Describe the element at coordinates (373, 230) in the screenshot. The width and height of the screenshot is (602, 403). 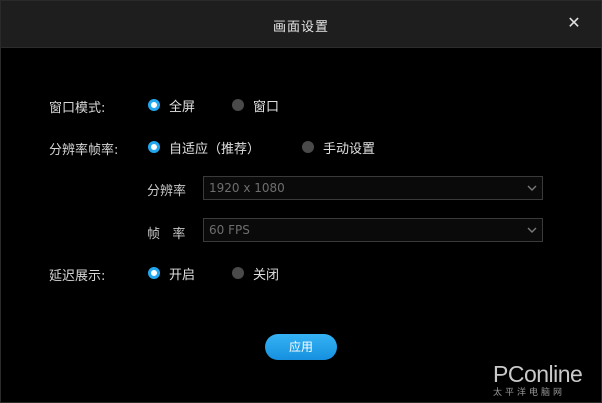
I see `fps-select: 60 FPS` at that location.